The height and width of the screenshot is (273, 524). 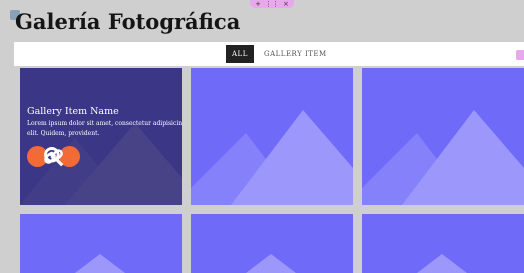 What do you see at coordinates (73, 111) in the screenshot?
I see `gallery-item-name: Gallery Item Name` at bounding box center [73, 111].